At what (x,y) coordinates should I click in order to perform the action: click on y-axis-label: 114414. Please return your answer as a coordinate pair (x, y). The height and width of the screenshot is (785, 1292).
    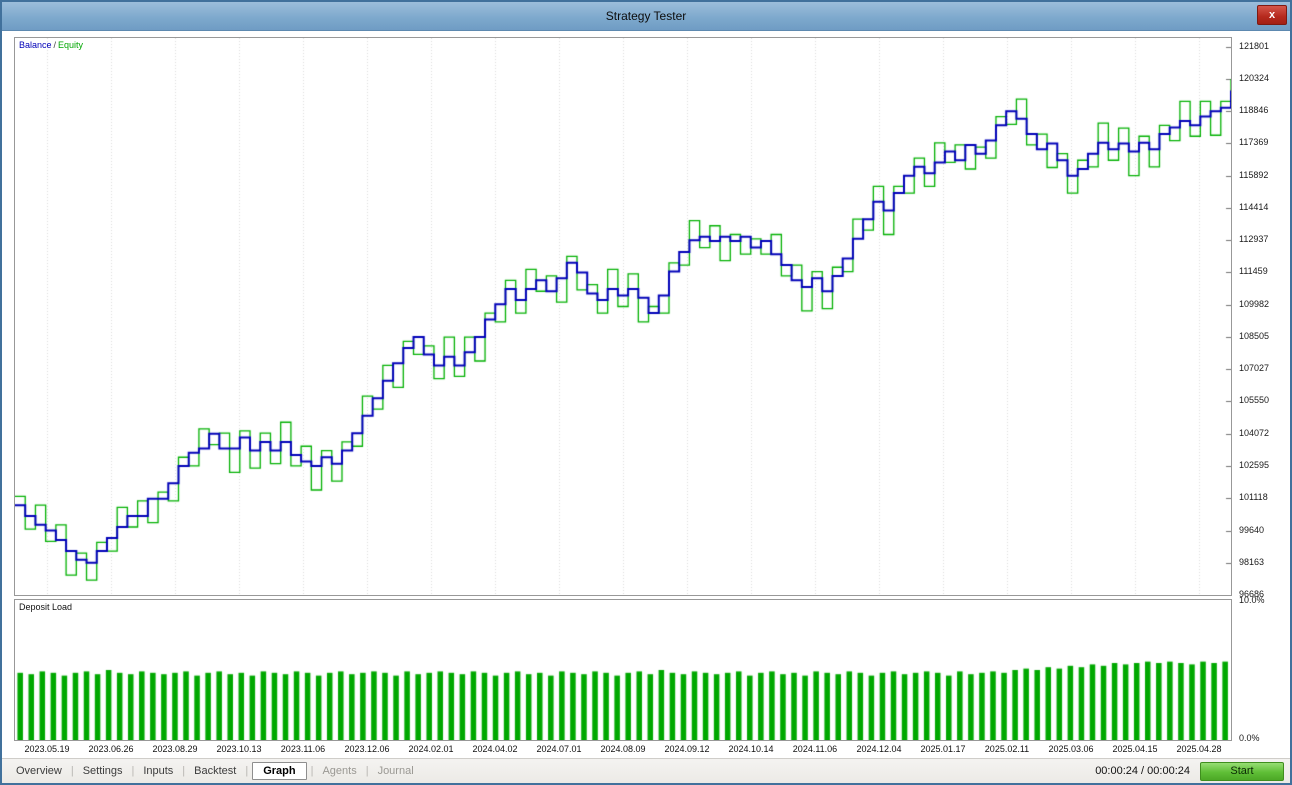
    Looking at the image, I should click on (1254, 207).